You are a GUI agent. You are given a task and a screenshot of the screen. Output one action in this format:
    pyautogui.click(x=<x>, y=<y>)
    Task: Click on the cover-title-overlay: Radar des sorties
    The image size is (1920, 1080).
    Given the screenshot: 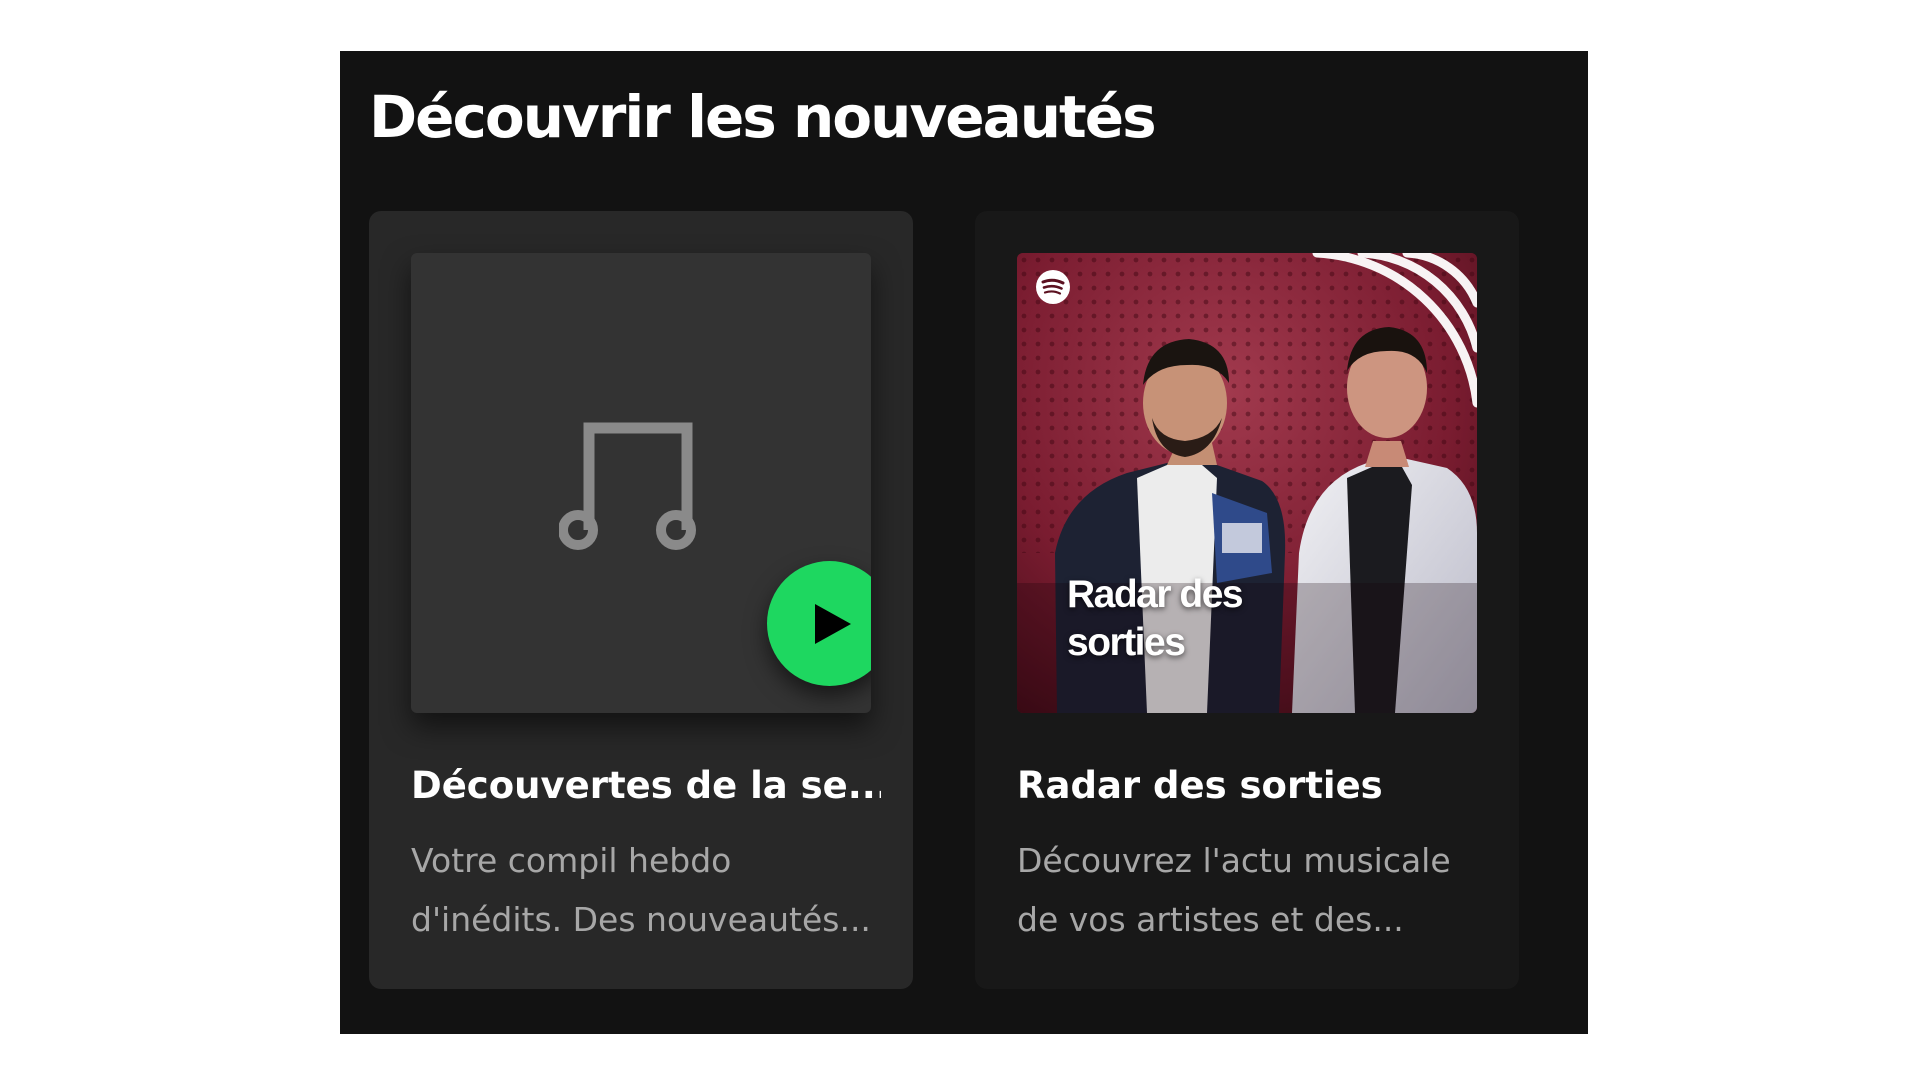 What is the action you would take?
    pyautogui.click(x=1197, y=619)
    